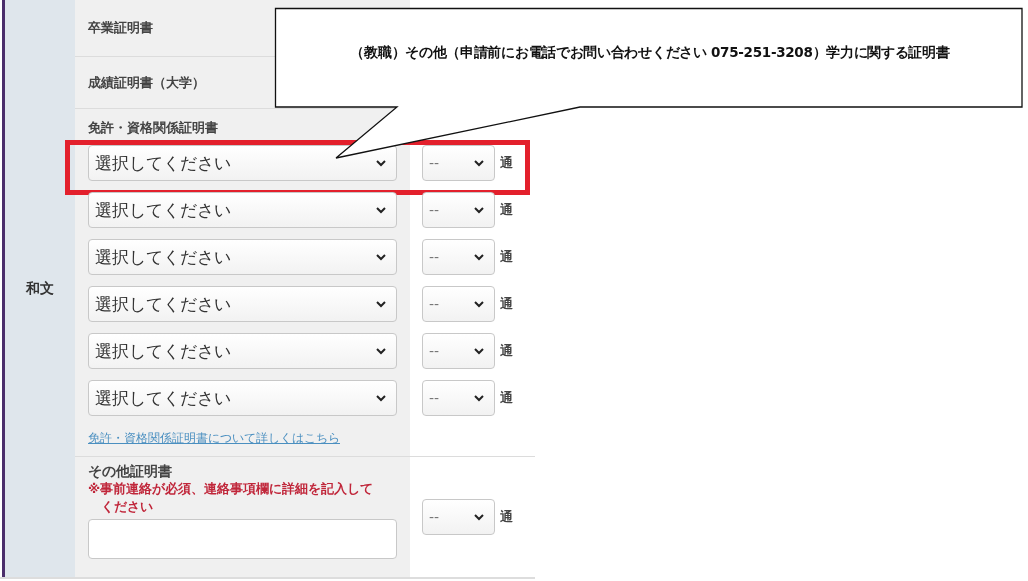 Image resolution: width=1028 pixels, height=581 pixels. I want to click on field-label: 免許・資格関係証明書, so click(153, 128).